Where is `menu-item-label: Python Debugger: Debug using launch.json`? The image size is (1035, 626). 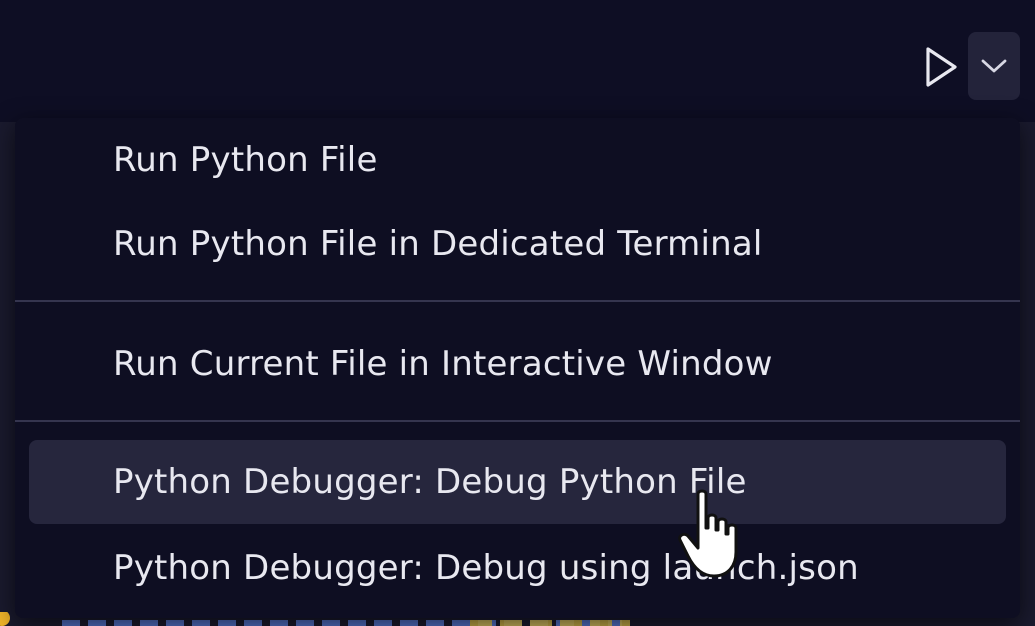 menu-item-label: Python Debugger: Debug using launch.json is located at coordinates (486, 568).